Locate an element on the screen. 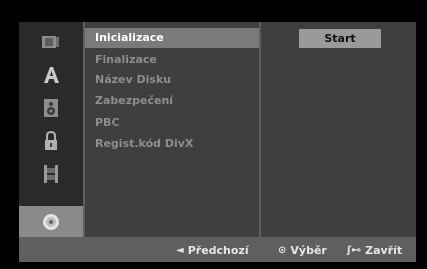  category-sidebar is located at coordinates (51, 129).